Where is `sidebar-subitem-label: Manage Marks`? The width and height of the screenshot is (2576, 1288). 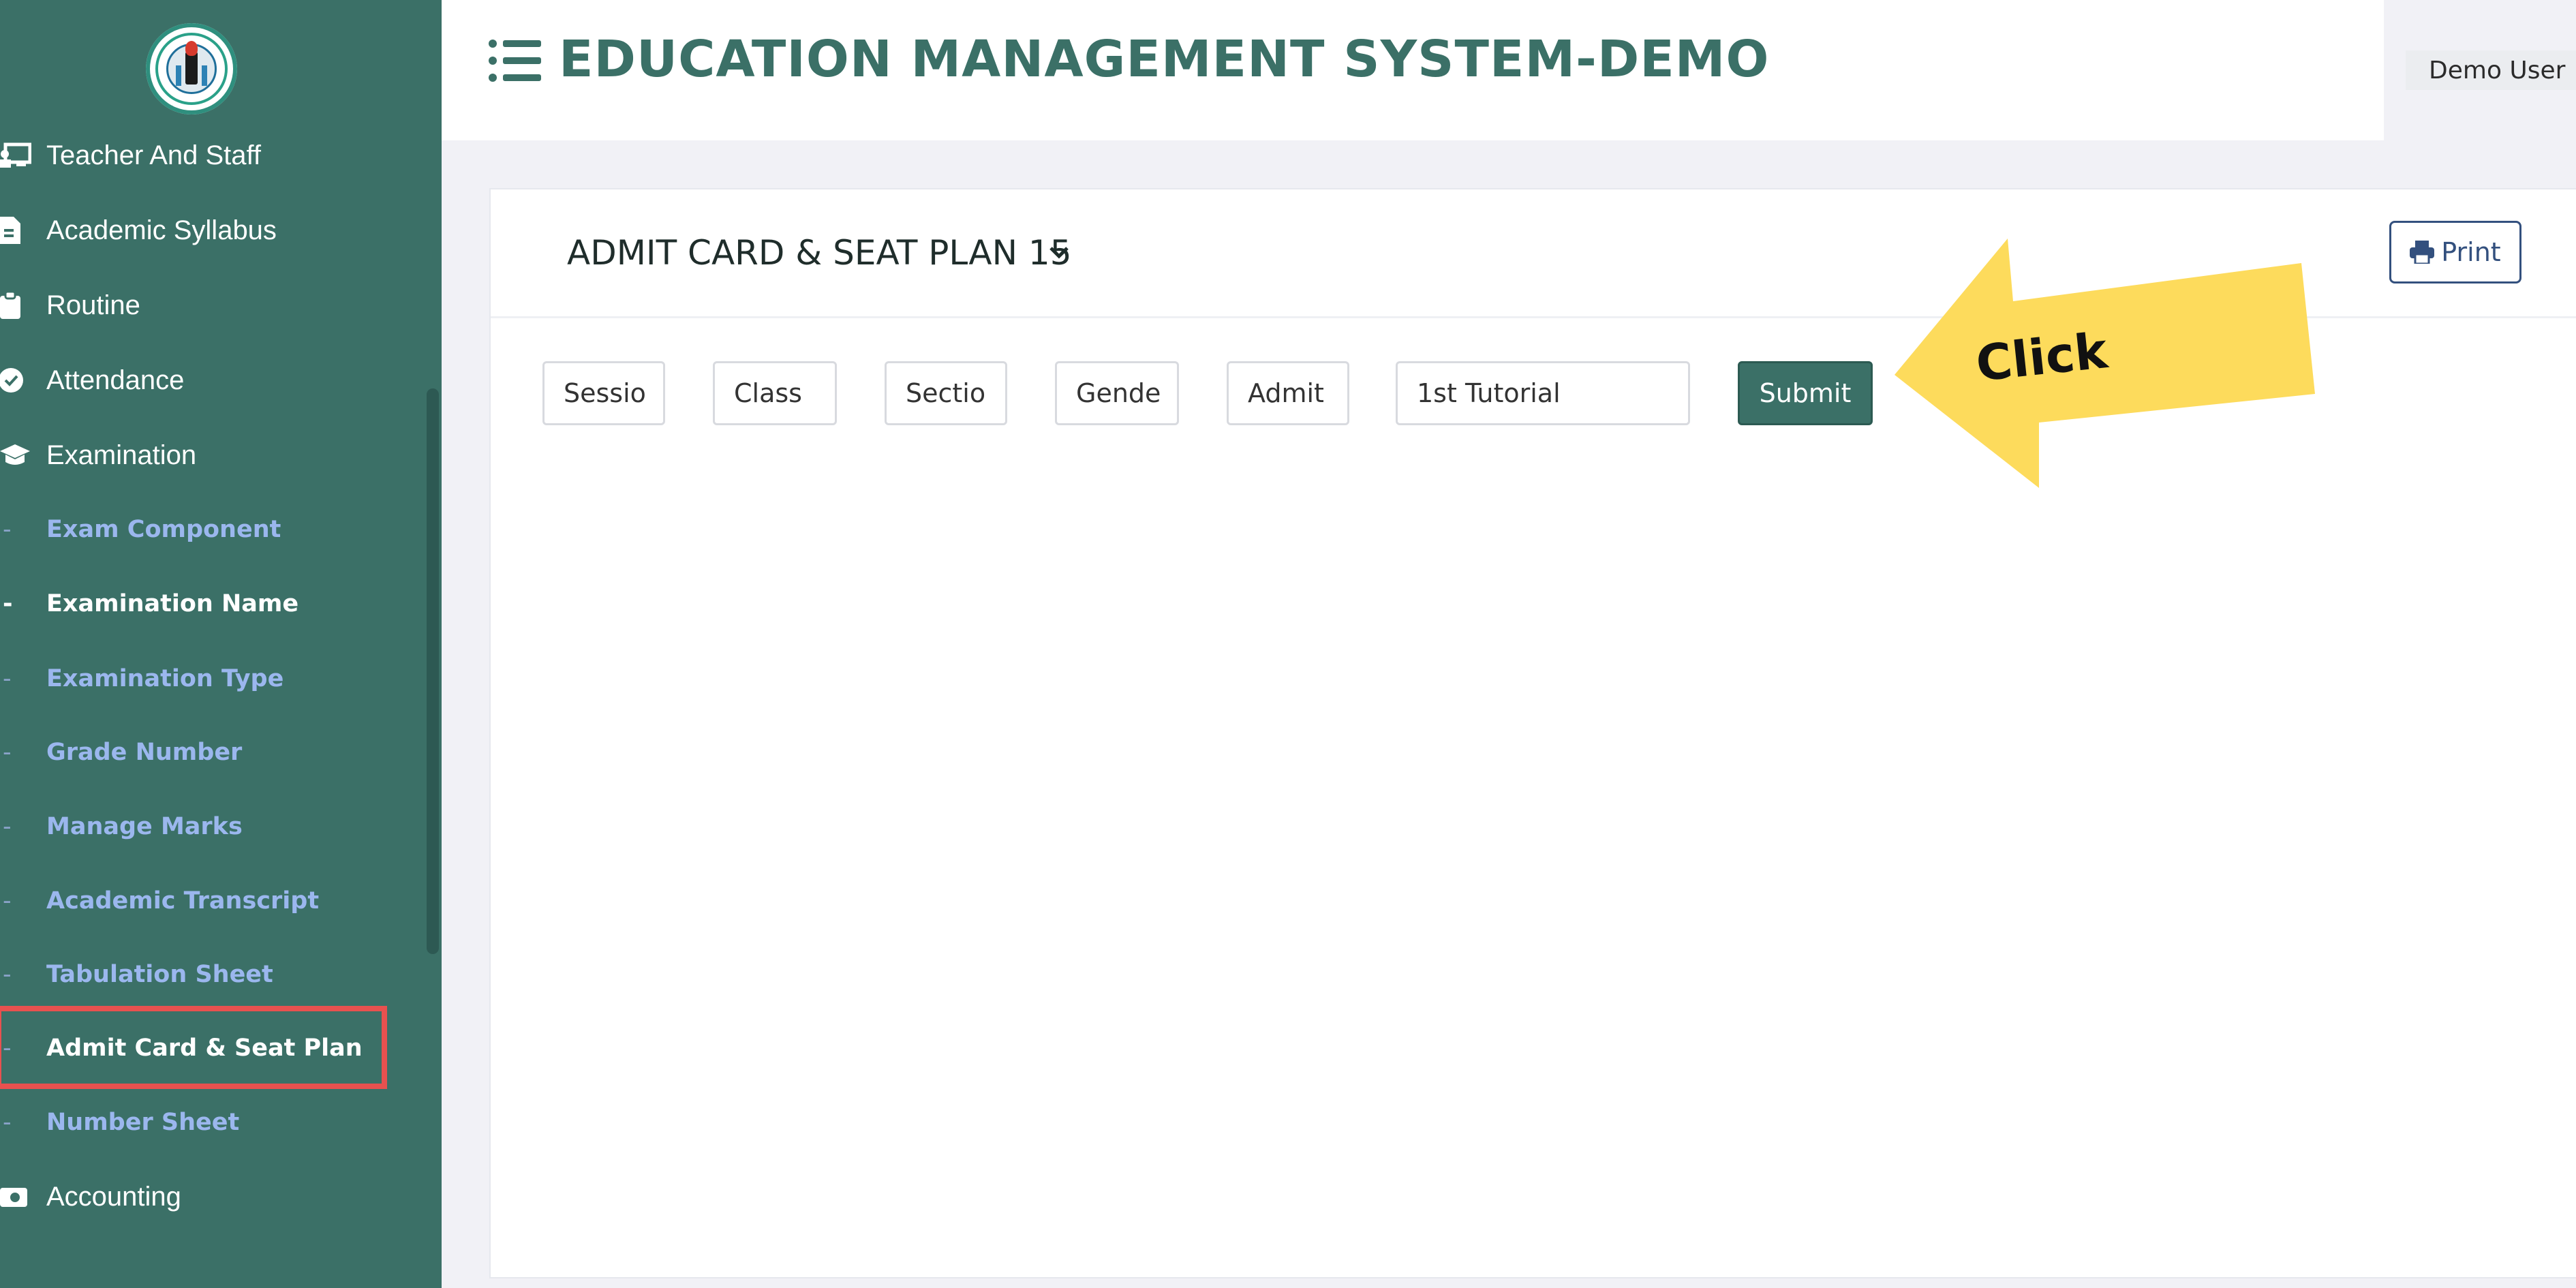
sidebar-subitem-label: Manage Marks is located at coordinates (144, 826).